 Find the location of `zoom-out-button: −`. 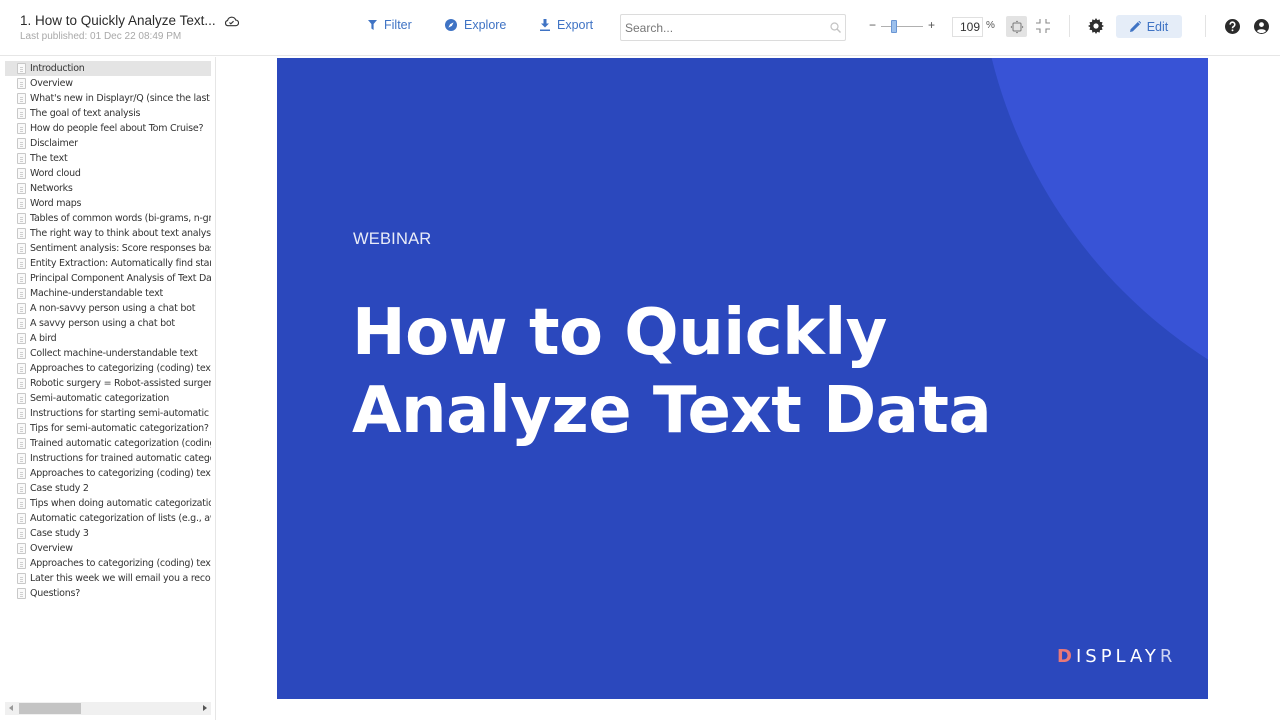

zoom-out-button: − is located at coordinates (872, 25).